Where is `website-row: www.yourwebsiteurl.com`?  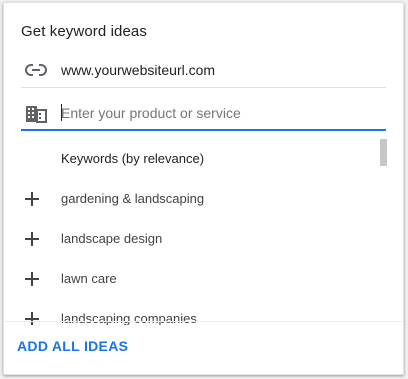 website-row: www.yourwebsiteurl.com is located at coordinates (203, 71).